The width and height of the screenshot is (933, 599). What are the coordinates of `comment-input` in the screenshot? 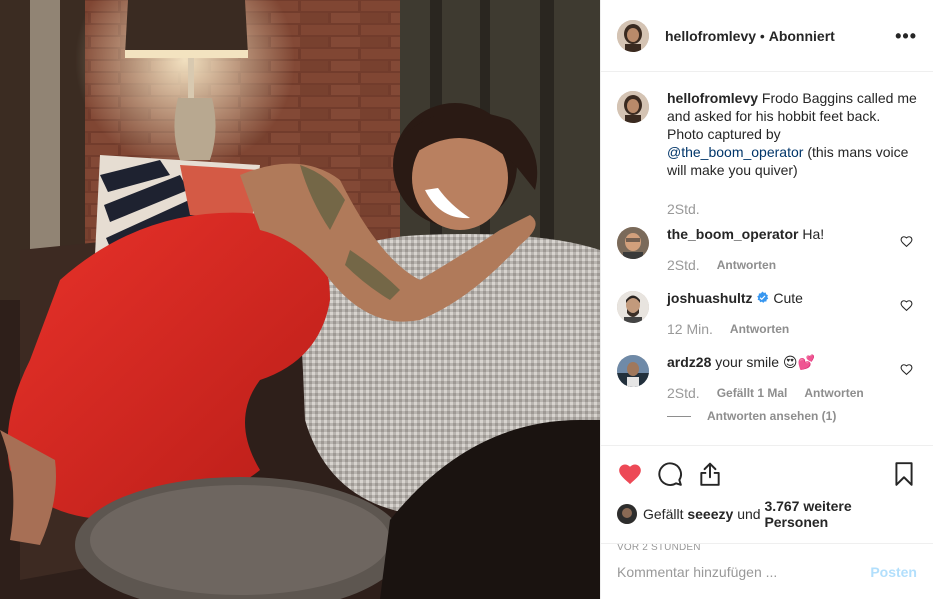 It's located at (744, 571).